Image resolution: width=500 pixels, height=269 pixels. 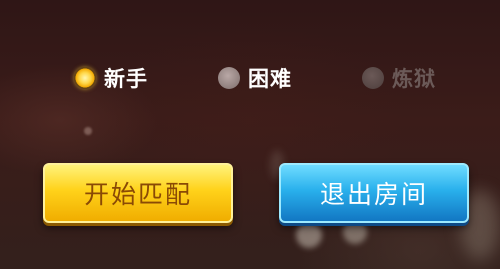 I want to click on start-match-button: 开始匹配, so click(x=138, y=193).